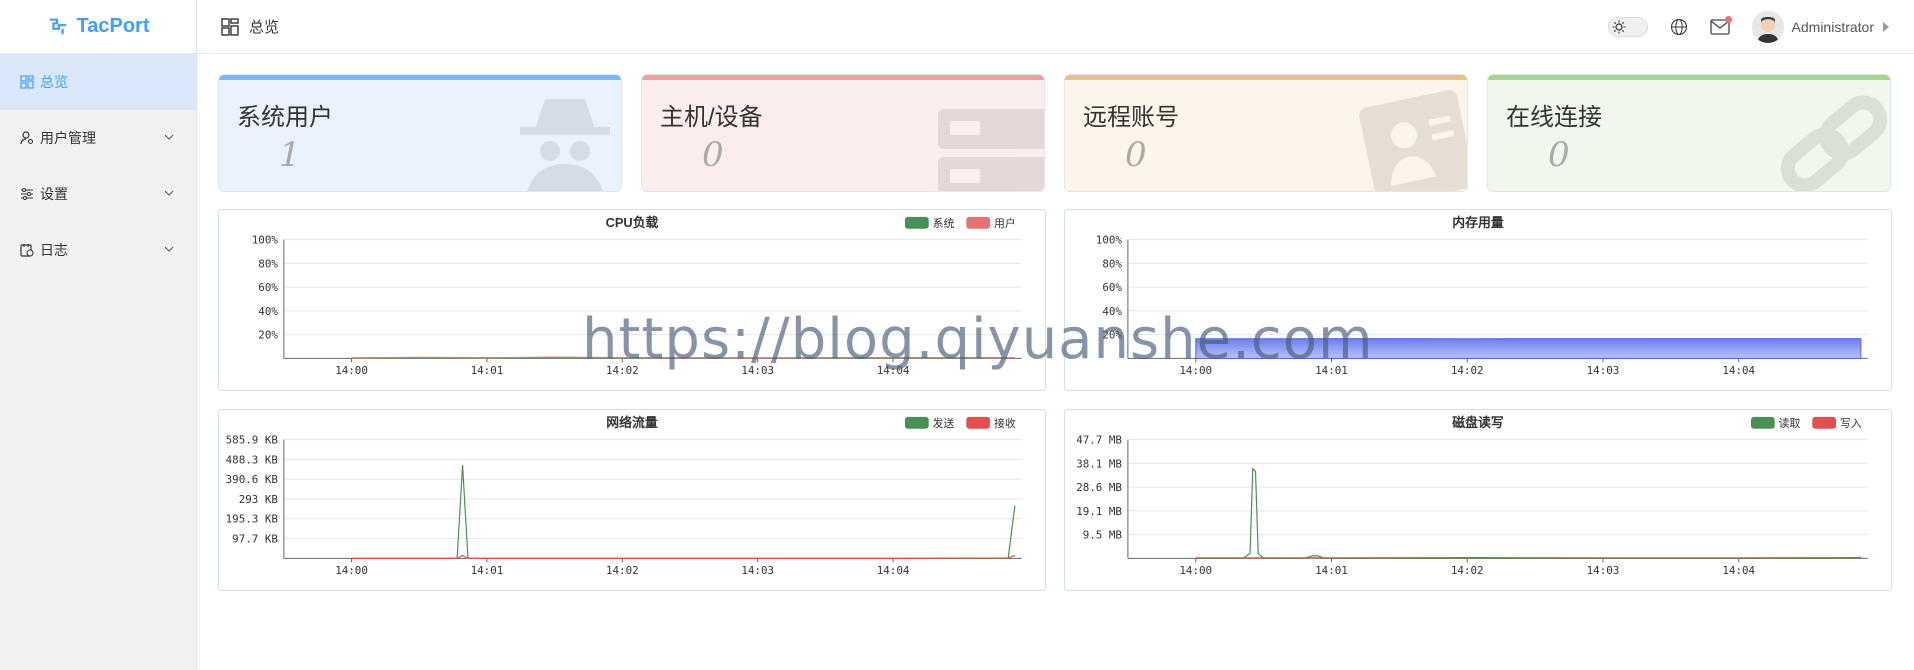  Describe the element at coordinates (1005, 423) in the screenshot. I see `legend-label: 接收` at that location.